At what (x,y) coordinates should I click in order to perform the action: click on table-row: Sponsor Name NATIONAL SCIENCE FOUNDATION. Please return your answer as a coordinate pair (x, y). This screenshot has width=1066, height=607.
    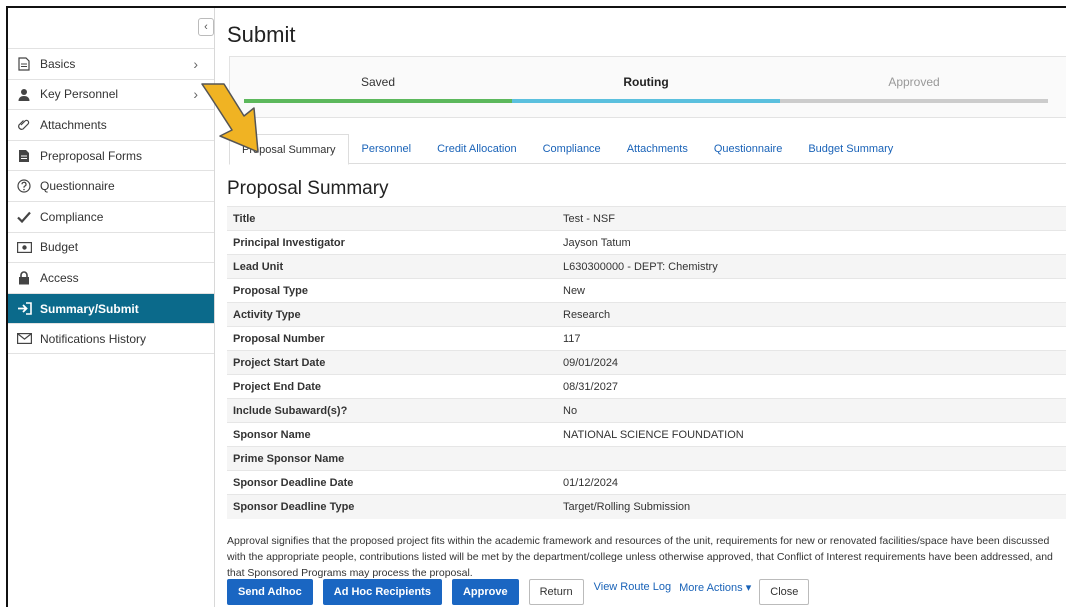
    Looking at the image, I should click on (646, 434).